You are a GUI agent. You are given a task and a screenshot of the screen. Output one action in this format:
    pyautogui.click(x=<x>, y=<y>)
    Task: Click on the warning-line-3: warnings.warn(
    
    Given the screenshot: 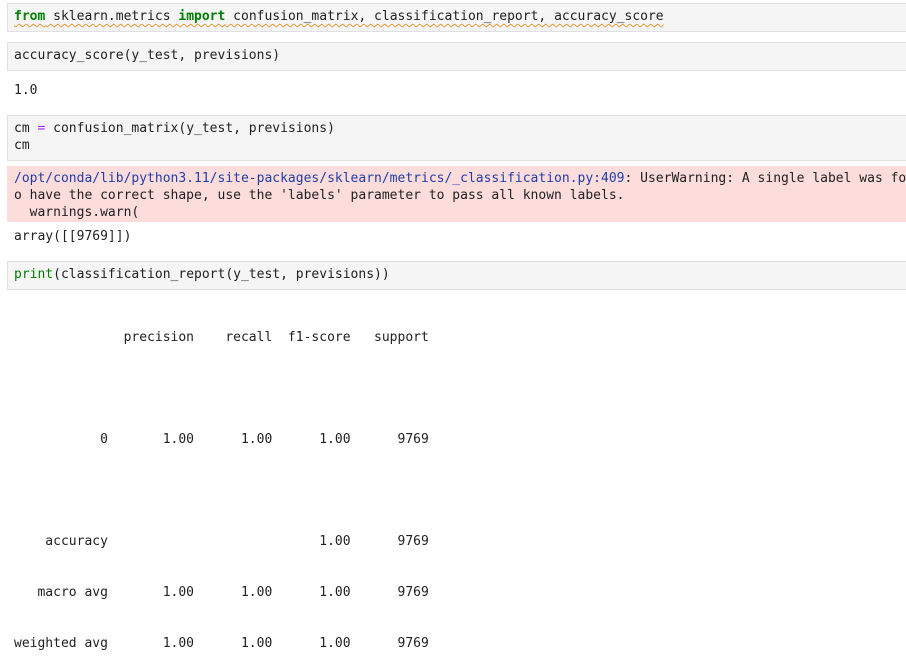 What is the action you would take?
    pyautogui.click(x=77, y=212)
    